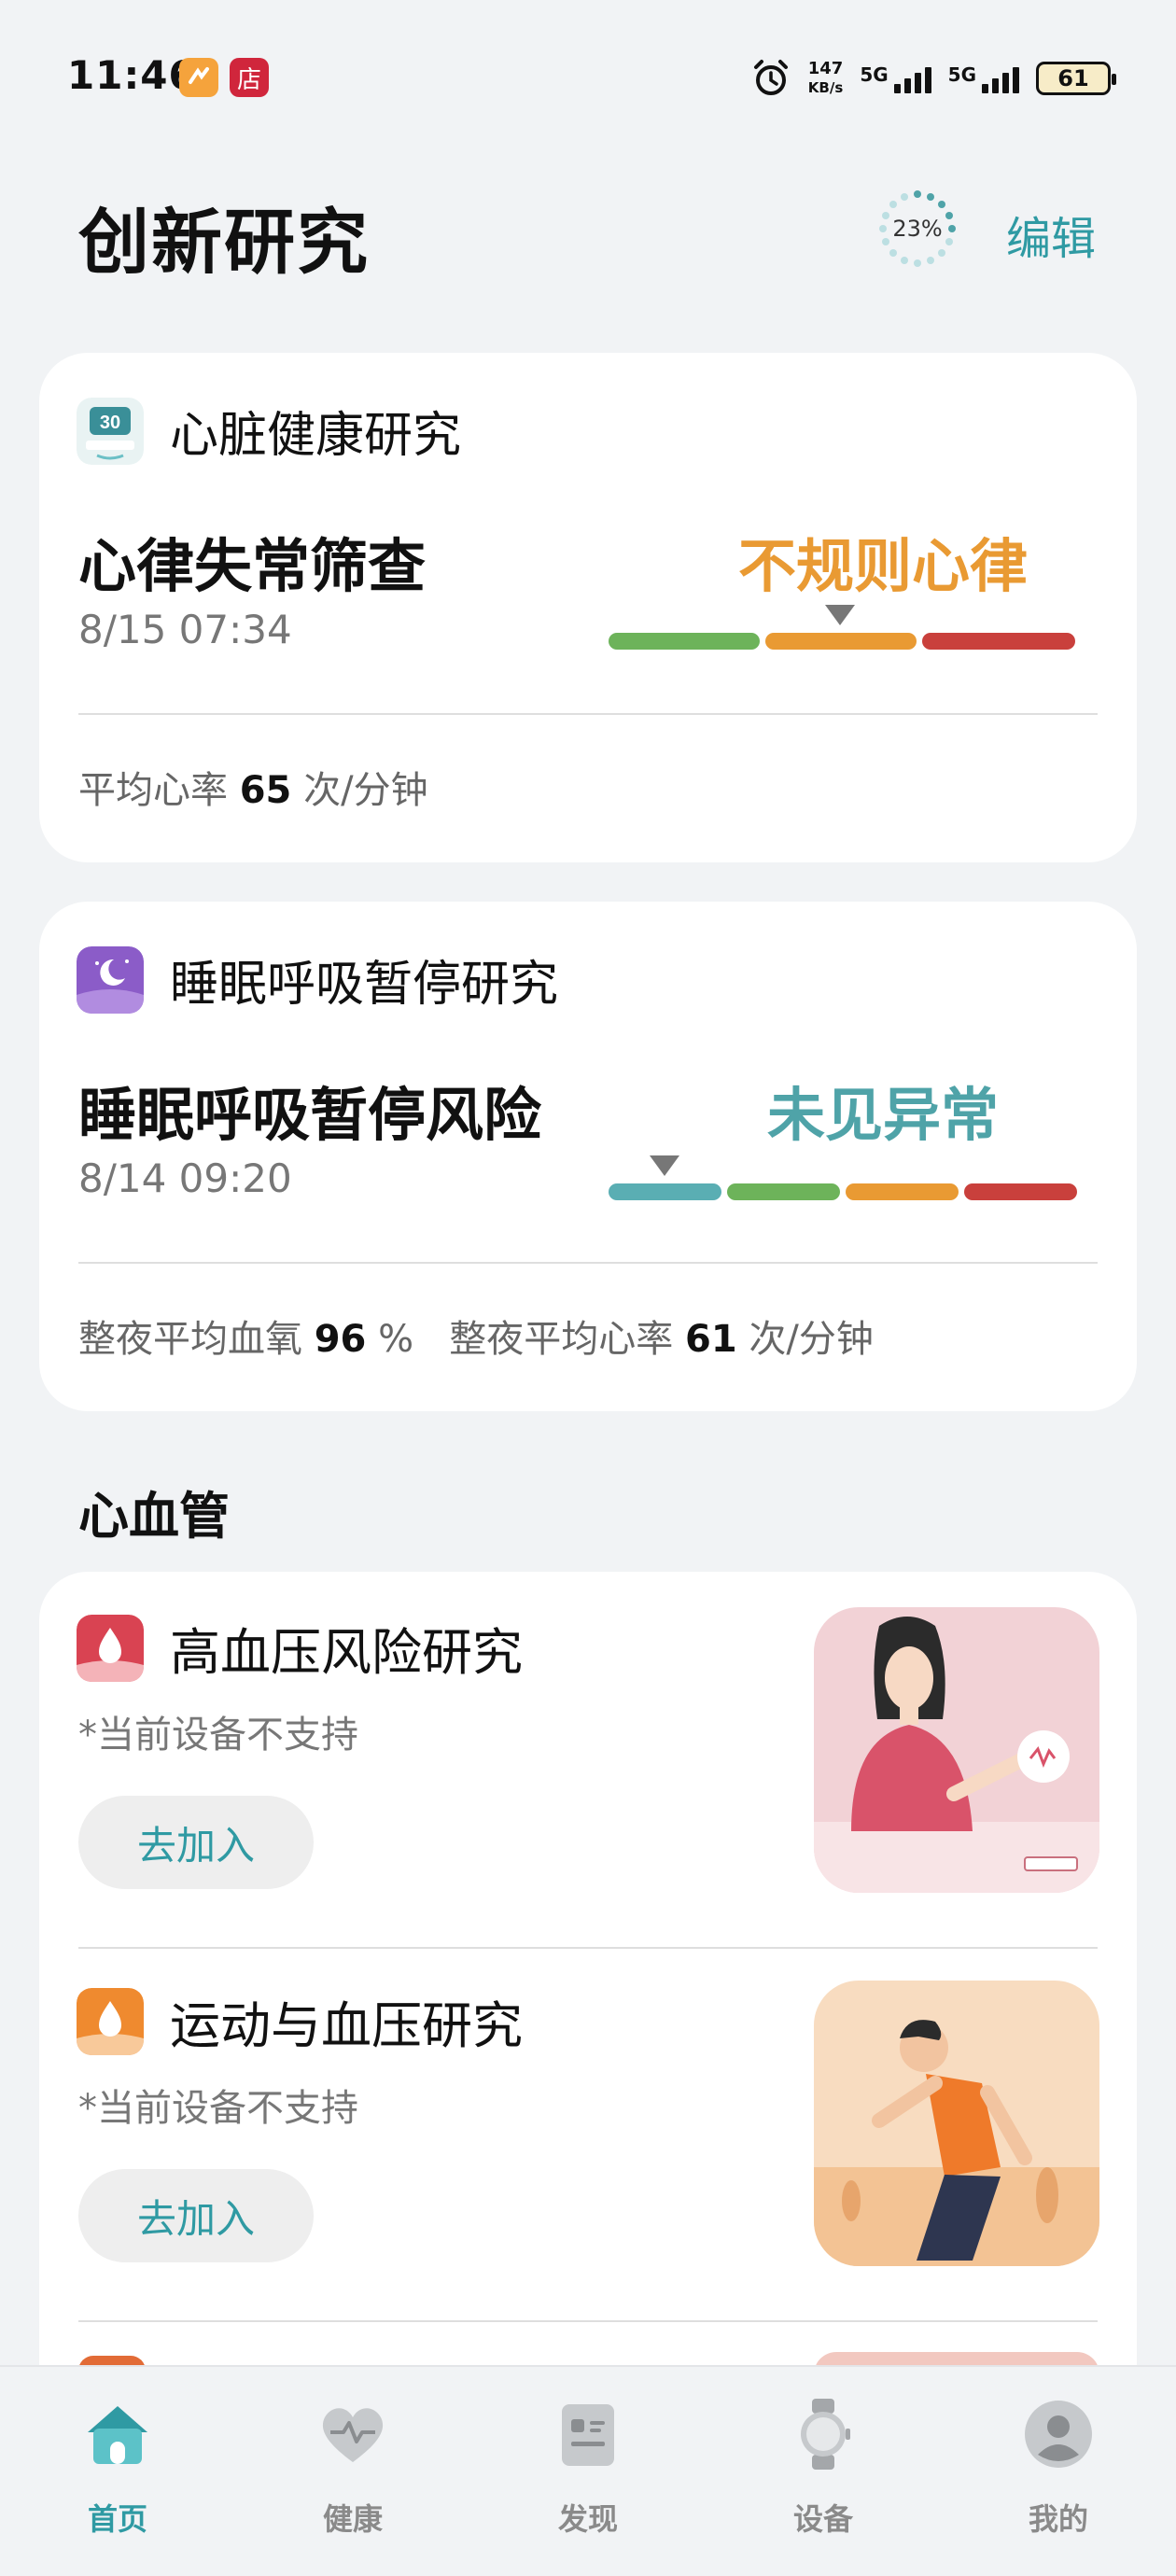 This screenshot has width=1176, height=2576. I want to click on hypertension-illustration, so click(956, 1750).